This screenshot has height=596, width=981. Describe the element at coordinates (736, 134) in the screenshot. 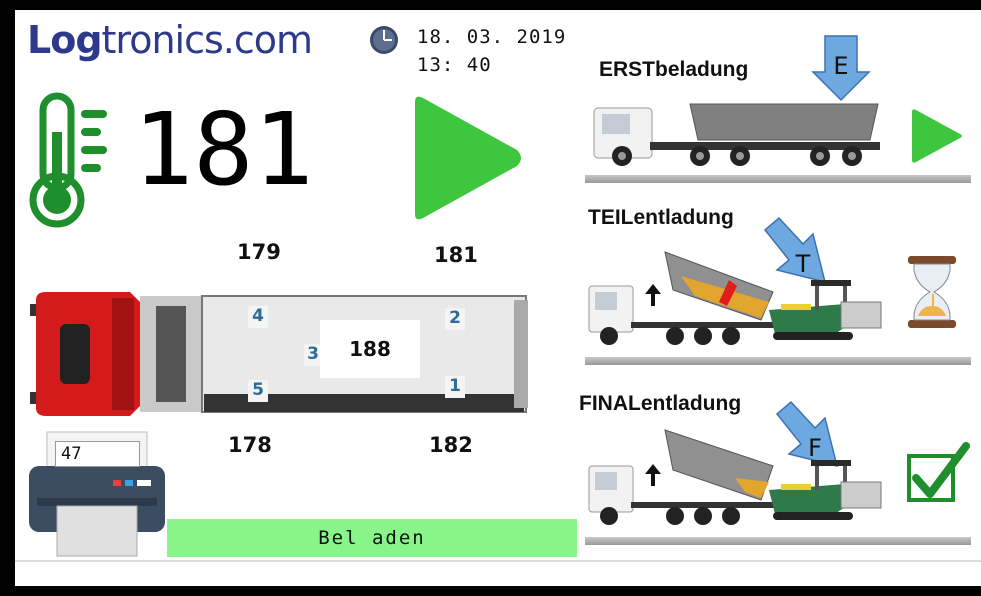

I see `truck-loading-image` at that location.